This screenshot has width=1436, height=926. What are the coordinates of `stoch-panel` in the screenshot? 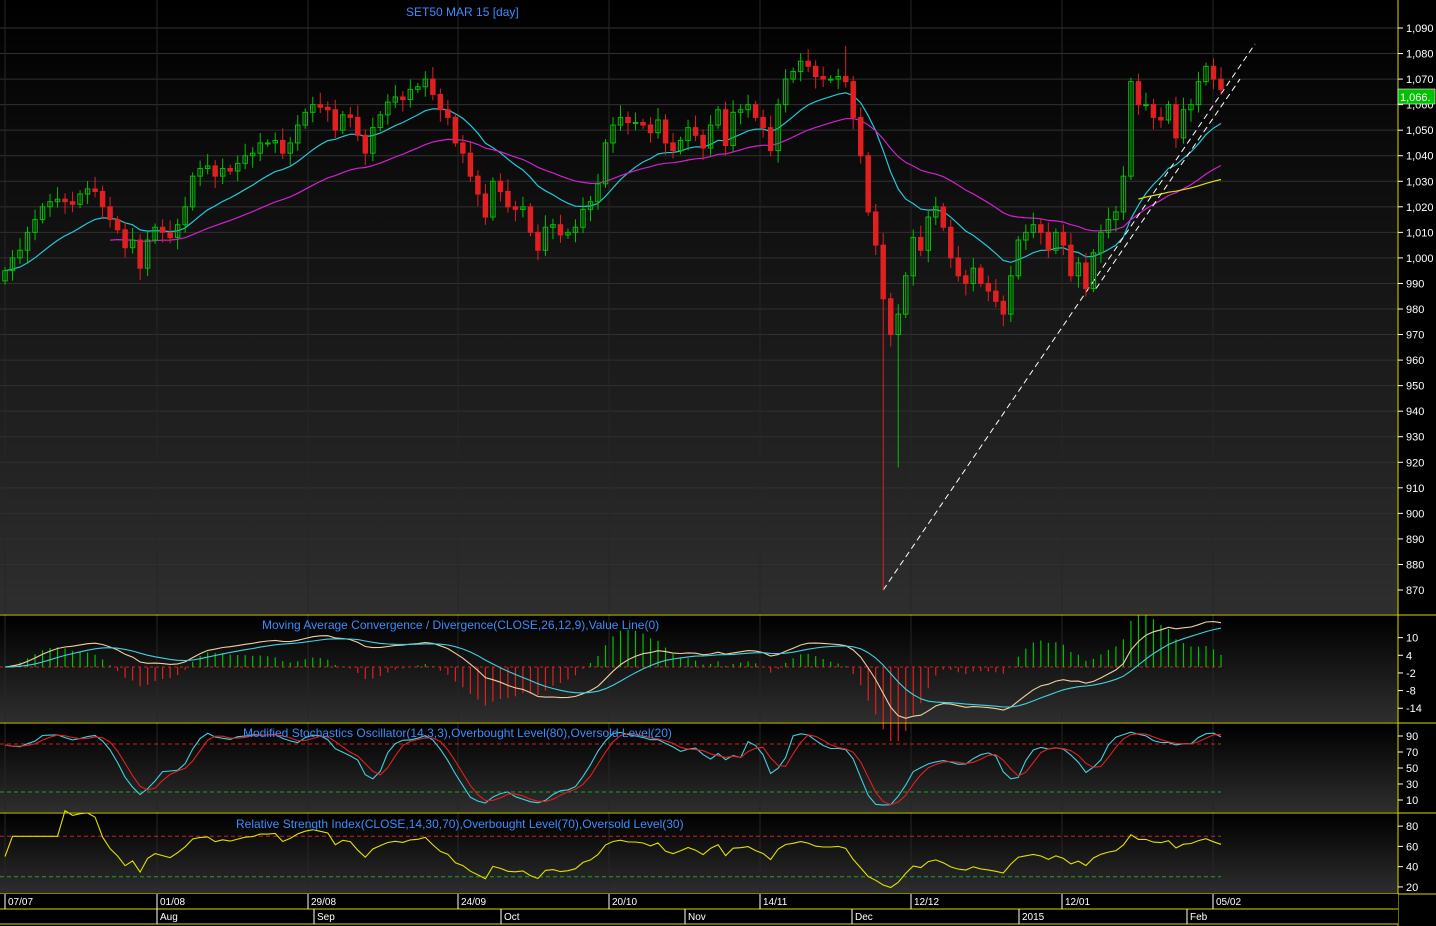 It's located at (699, 768).